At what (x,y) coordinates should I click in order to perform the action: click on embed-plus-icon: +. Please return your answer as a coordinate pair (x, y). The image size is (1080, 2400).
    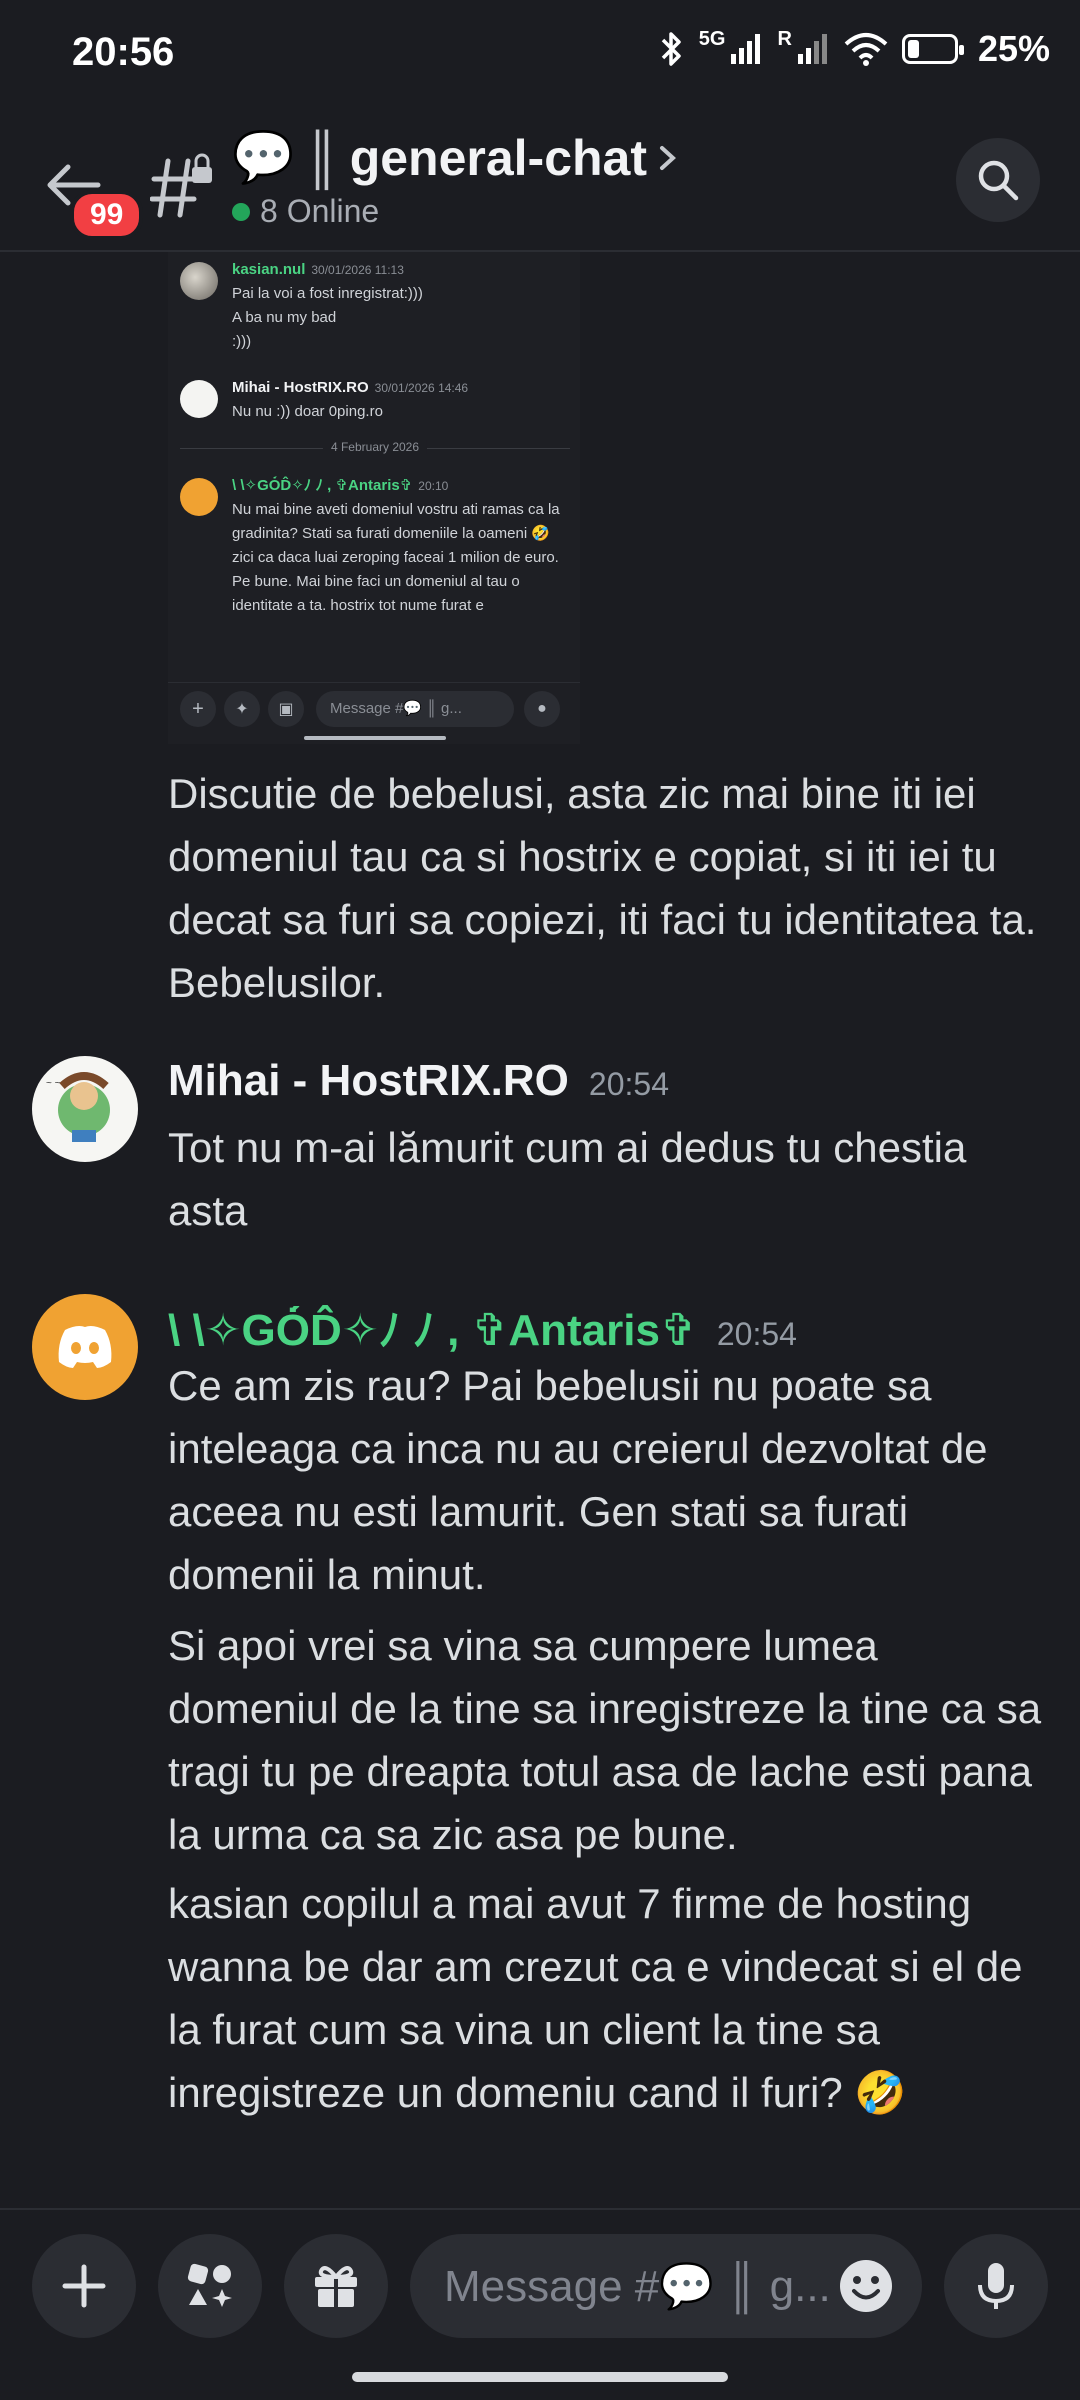
    Looking at the image, I should click on (198, 709).